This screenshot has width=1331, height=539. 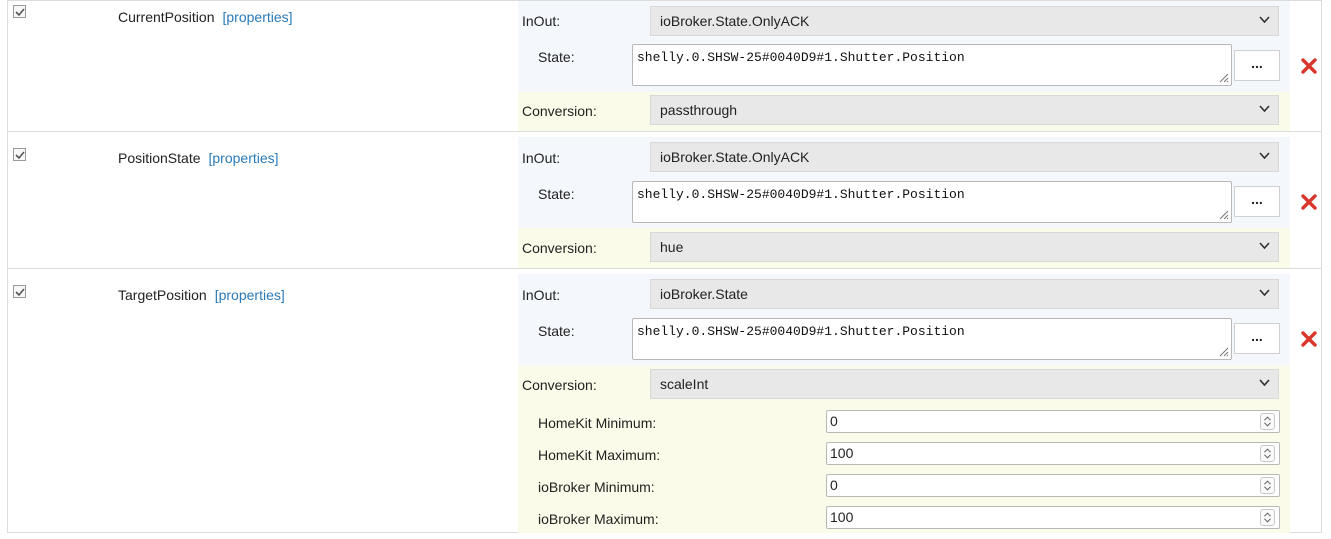 I want to click on inout-row: InOut: ioBroker.State, so click(x=904, y=294).